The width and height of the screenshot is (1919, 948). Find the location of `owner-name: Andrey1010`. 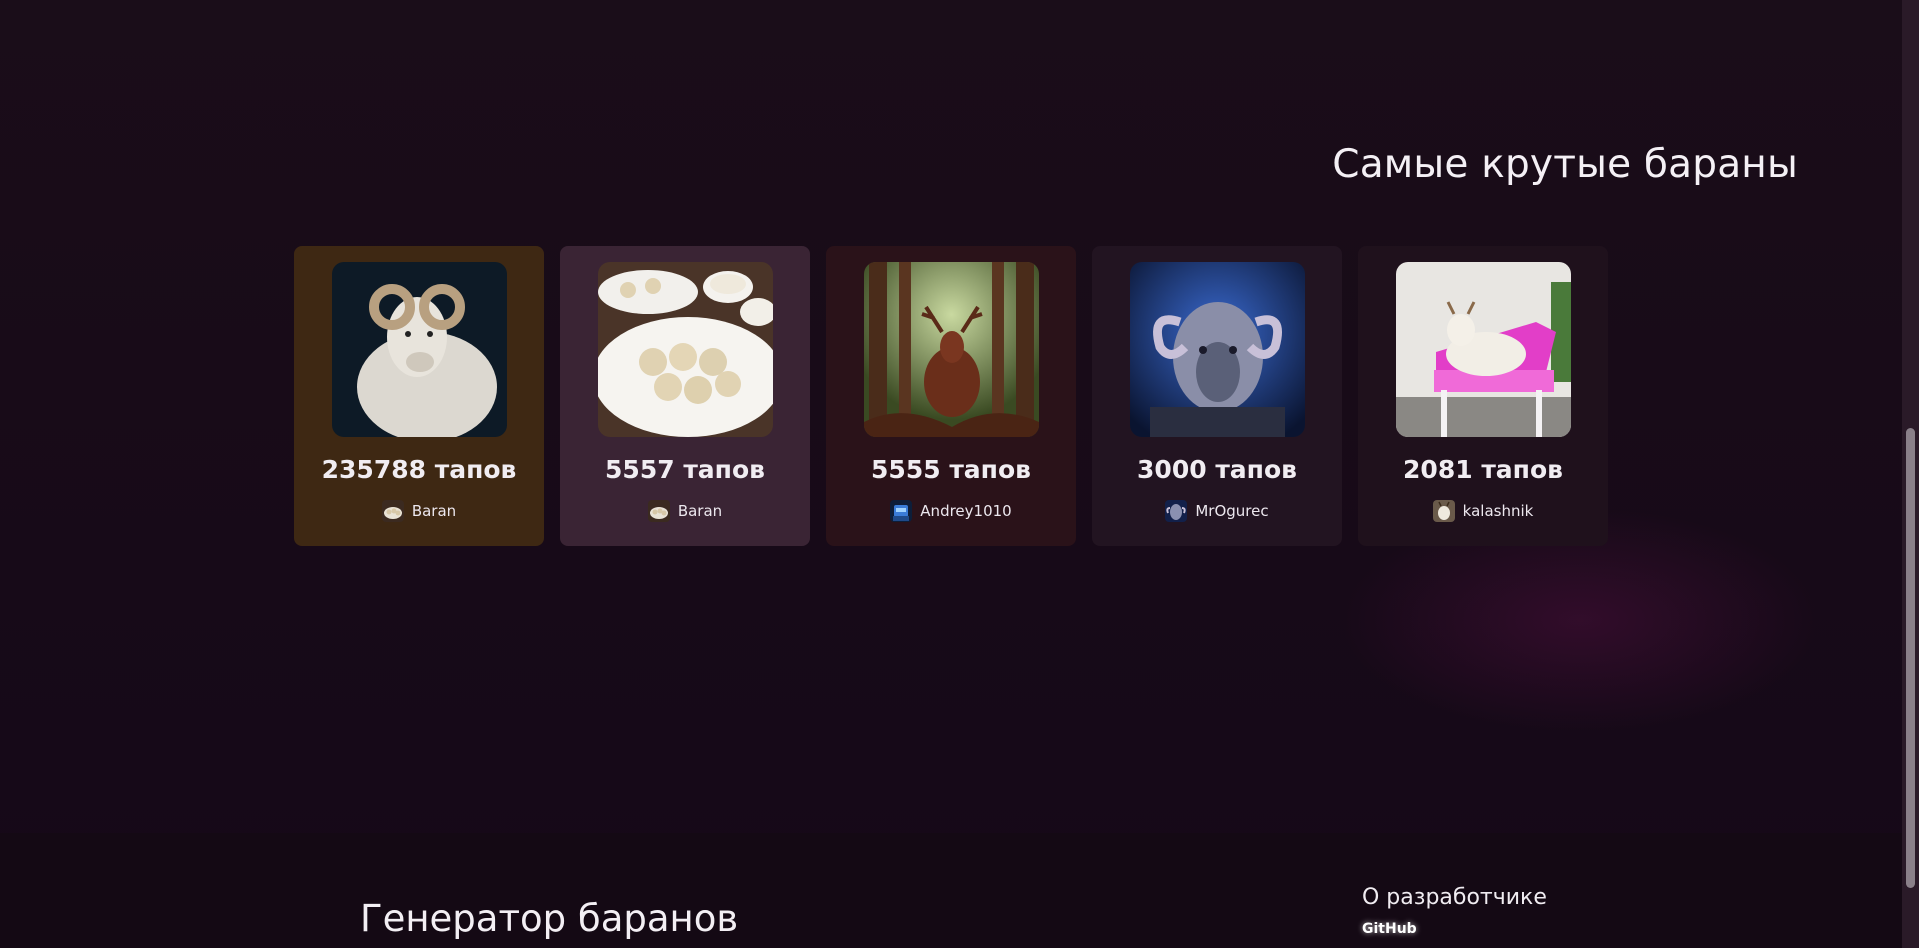

owner-name: Andrey1010 is located at coordinates (966, 511).